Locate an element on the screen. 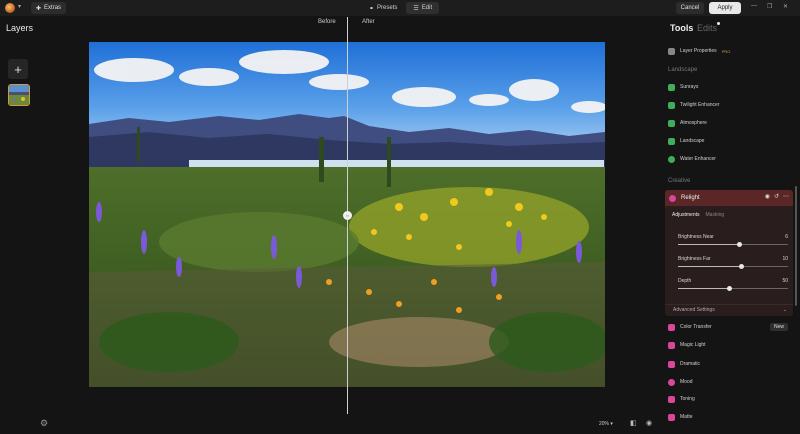 This screenshot has height=434, width=800. tool-label: Landscape is located at coordinates (692, 141).